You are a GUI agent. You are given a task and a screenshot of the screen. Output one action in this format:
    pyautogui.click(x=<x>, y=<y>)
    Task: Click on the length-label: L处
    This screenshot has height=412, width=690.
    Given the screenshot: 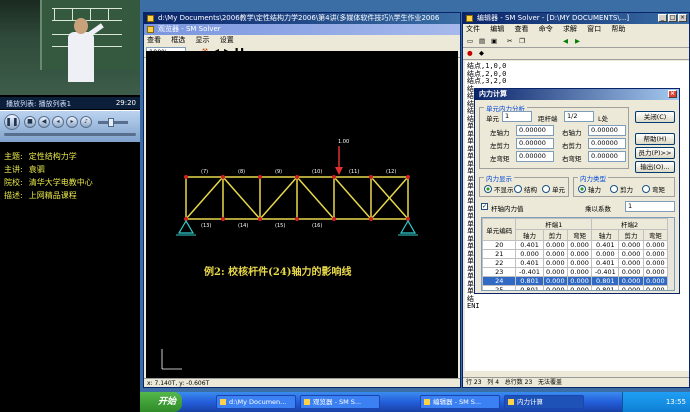 What is the action you would take?
    pyautogui.click(x=603, y=119)
    